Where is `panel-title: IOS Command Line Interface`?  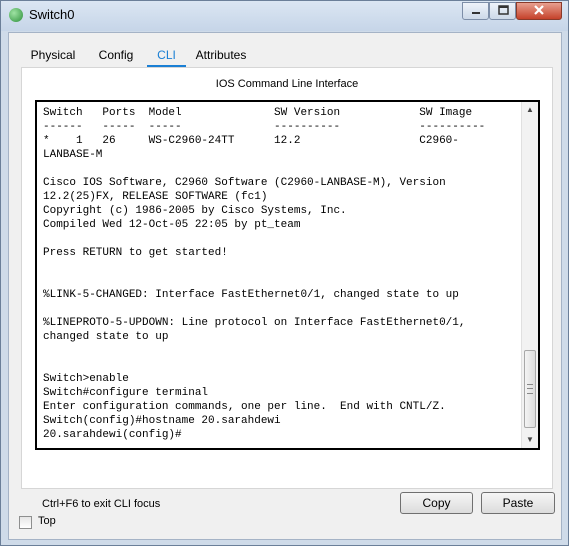 panel-title: IOS Command Line Interface is located at coordinates (287, 84).